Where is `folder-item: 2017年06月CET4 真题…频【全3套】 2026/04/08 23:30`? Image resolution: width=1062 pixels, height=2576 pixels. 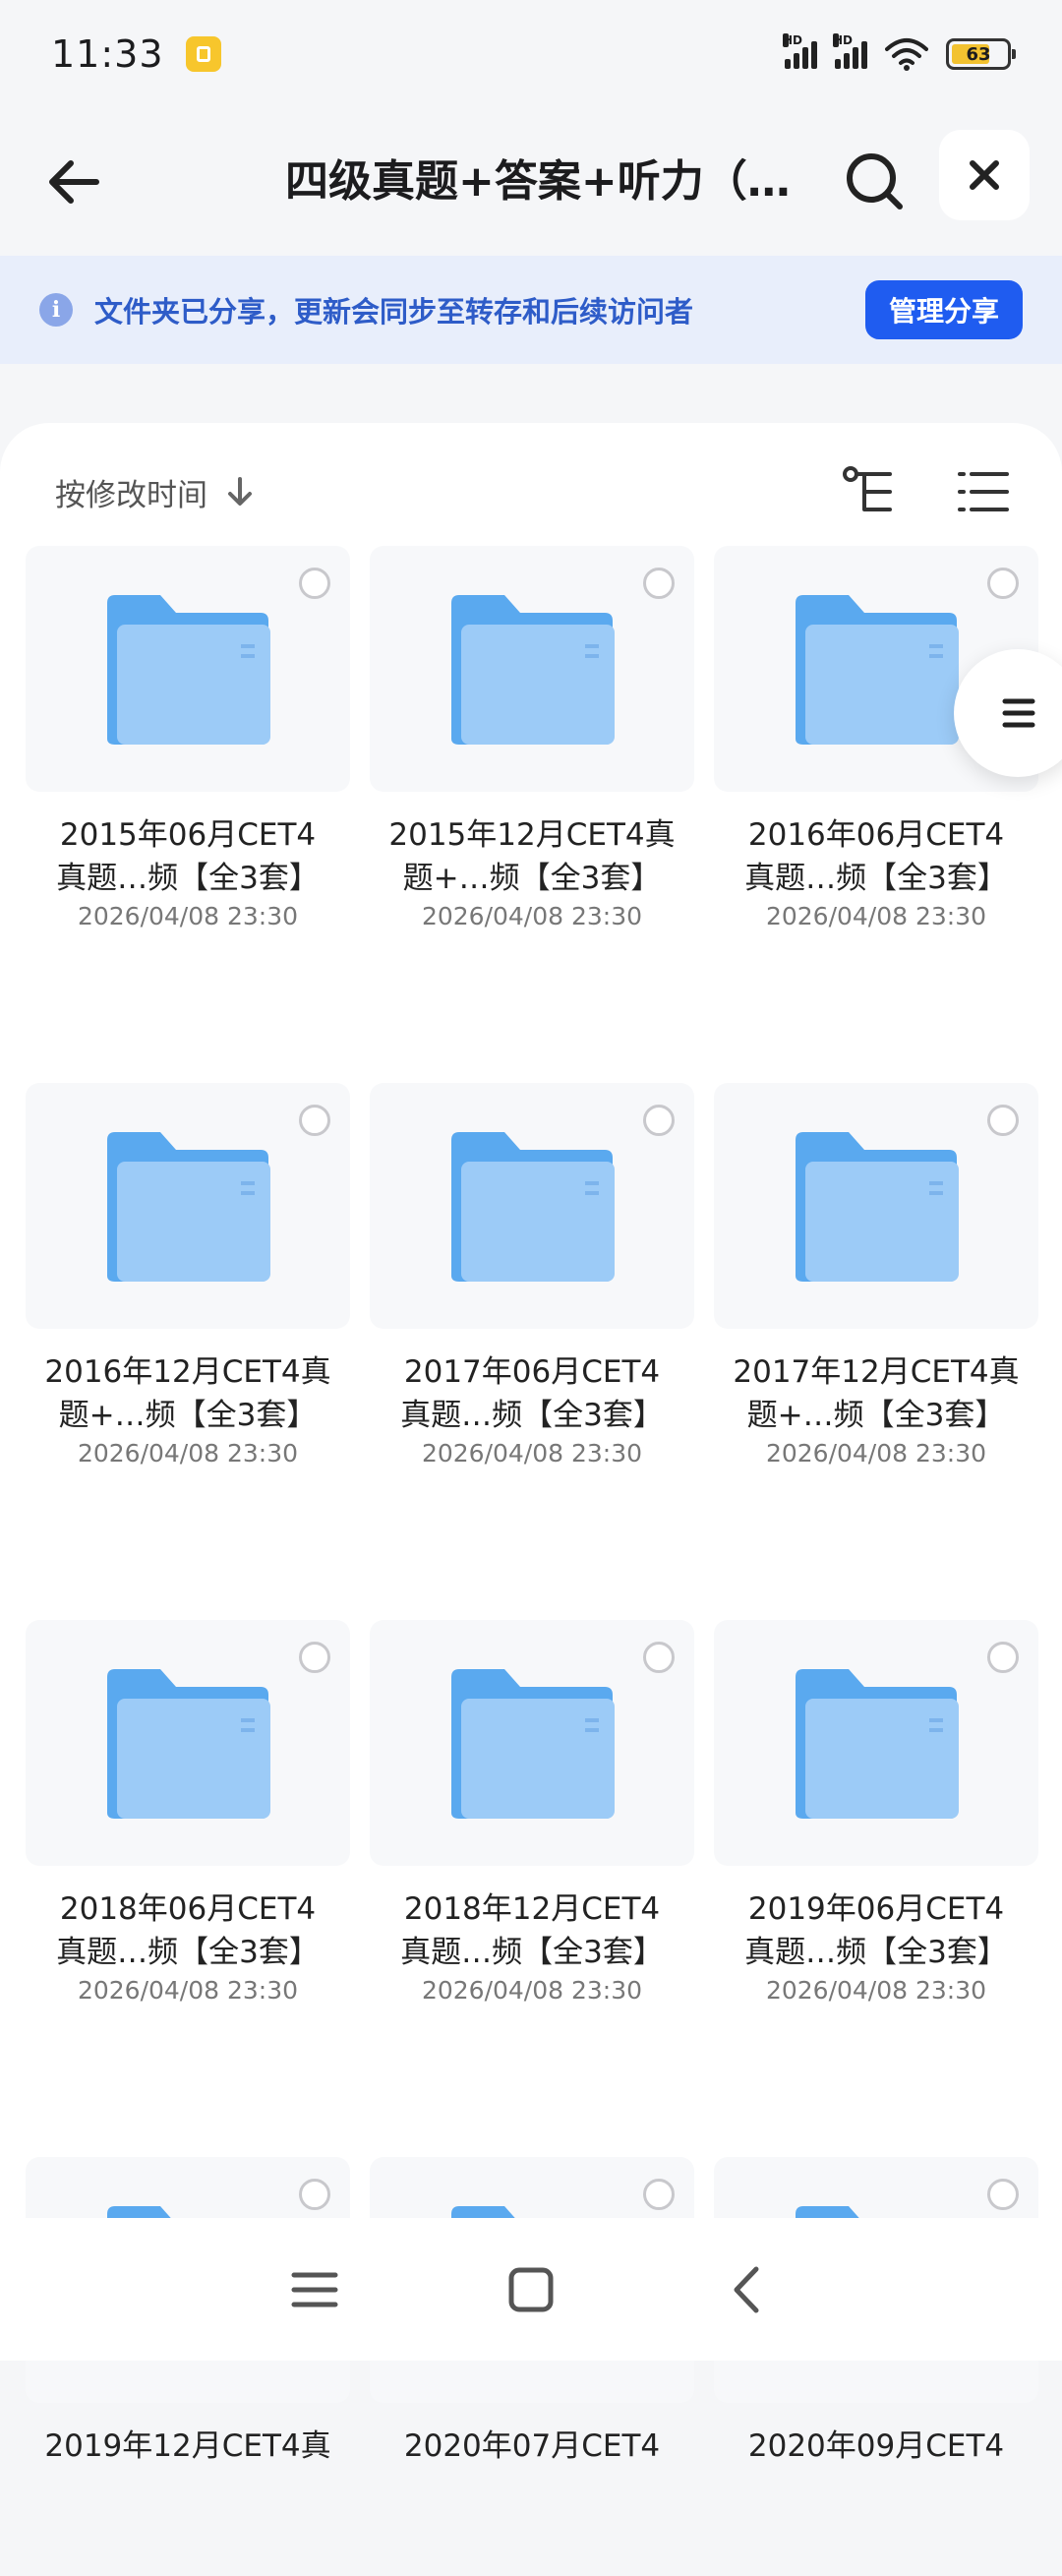 folder-item: 2017年06月CET4 真题…频【全3套】 2026/04/08 23:30 is located at coordinates (532, 1292).